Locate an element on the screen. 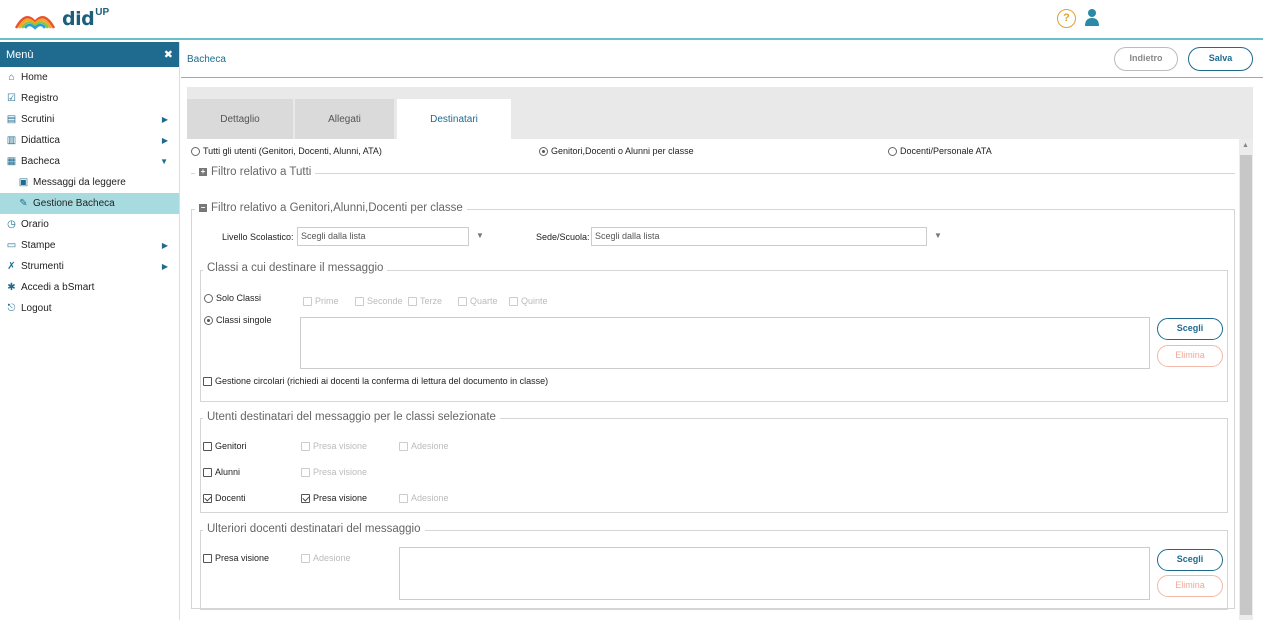  checkbox-seconde is located at coordinates (359, 301).